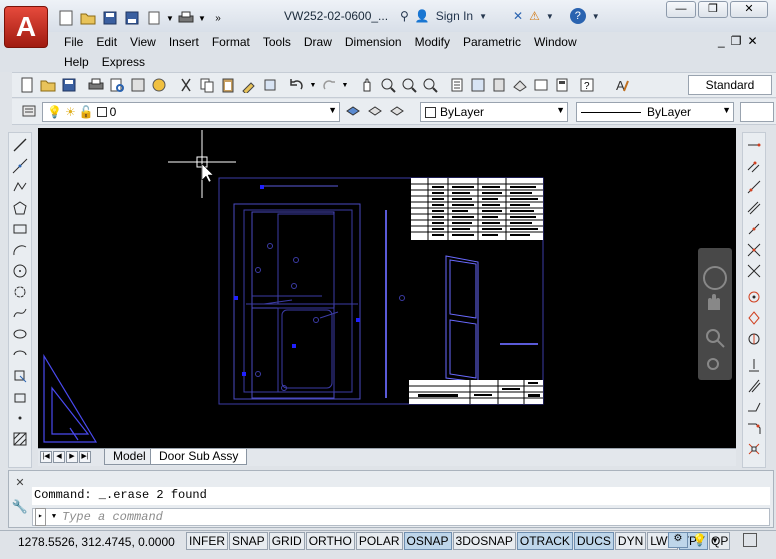  What do you see at coordinates (754, 365) in the screenshot?
I see `extend-icon` at bounding box center [754, 365].